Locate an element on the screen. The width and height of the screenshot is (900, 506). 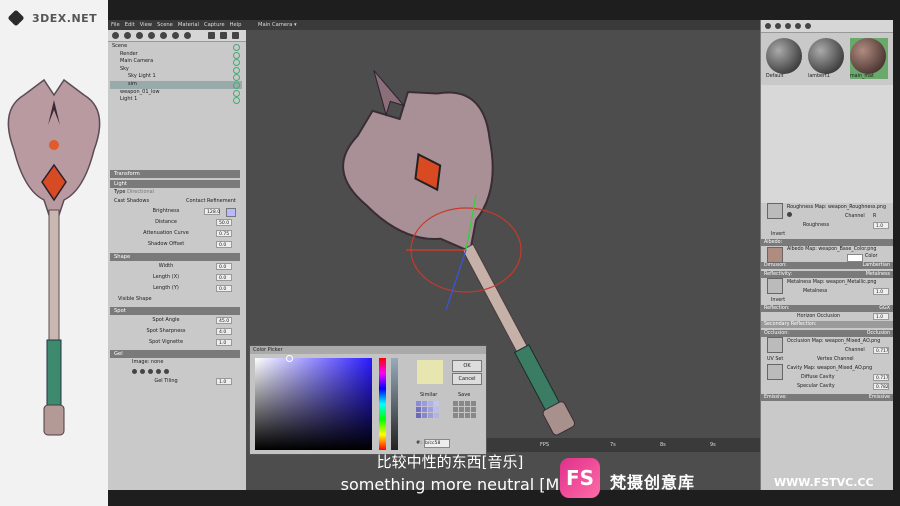
brightness-field: 128.0 is located at coordinates (212, 211).